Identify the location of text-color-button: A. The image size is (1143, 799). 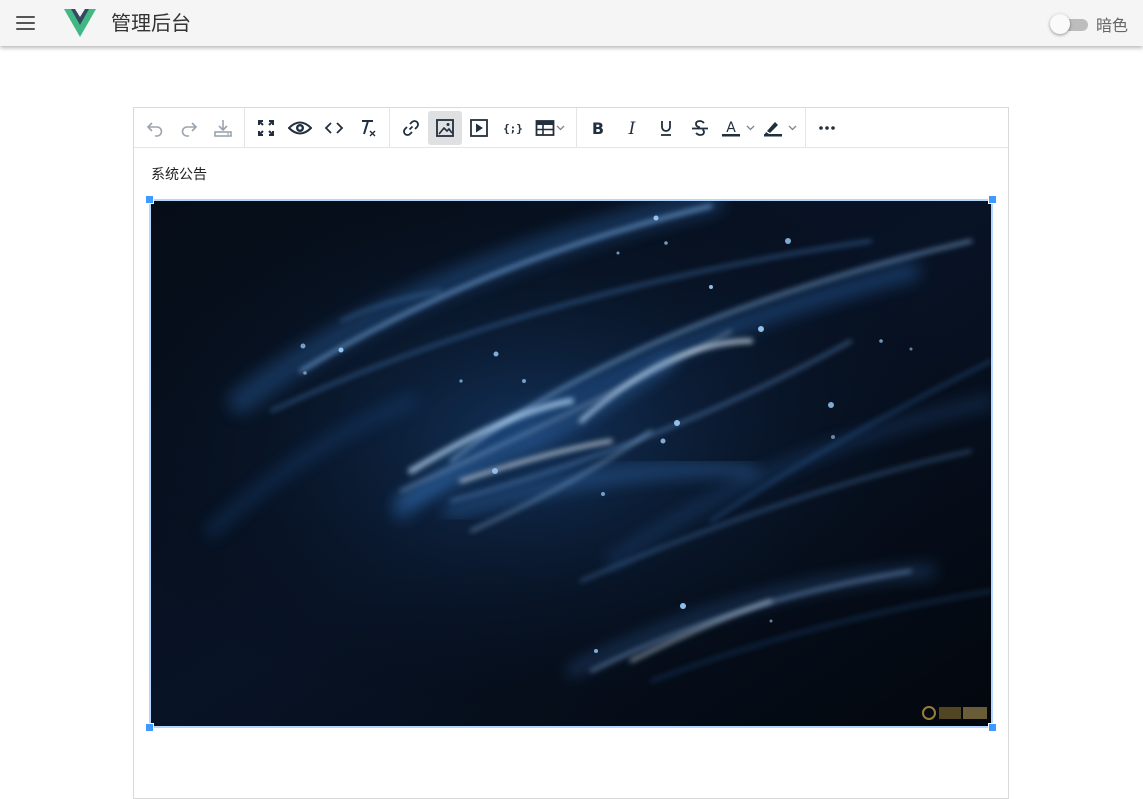
(738, 128).